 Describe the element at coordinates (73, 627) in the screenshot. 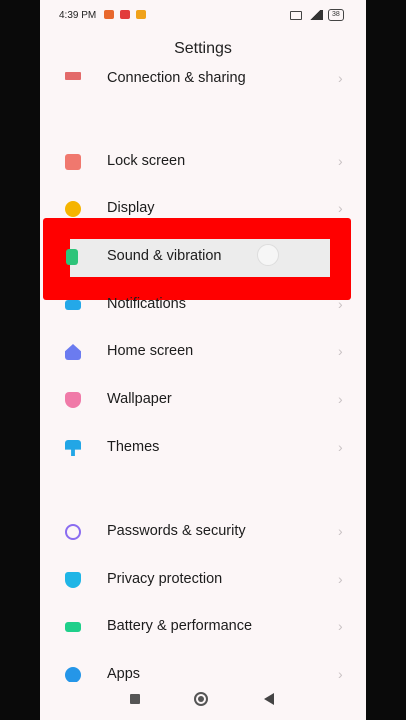

I see `battery-icon` at that location.